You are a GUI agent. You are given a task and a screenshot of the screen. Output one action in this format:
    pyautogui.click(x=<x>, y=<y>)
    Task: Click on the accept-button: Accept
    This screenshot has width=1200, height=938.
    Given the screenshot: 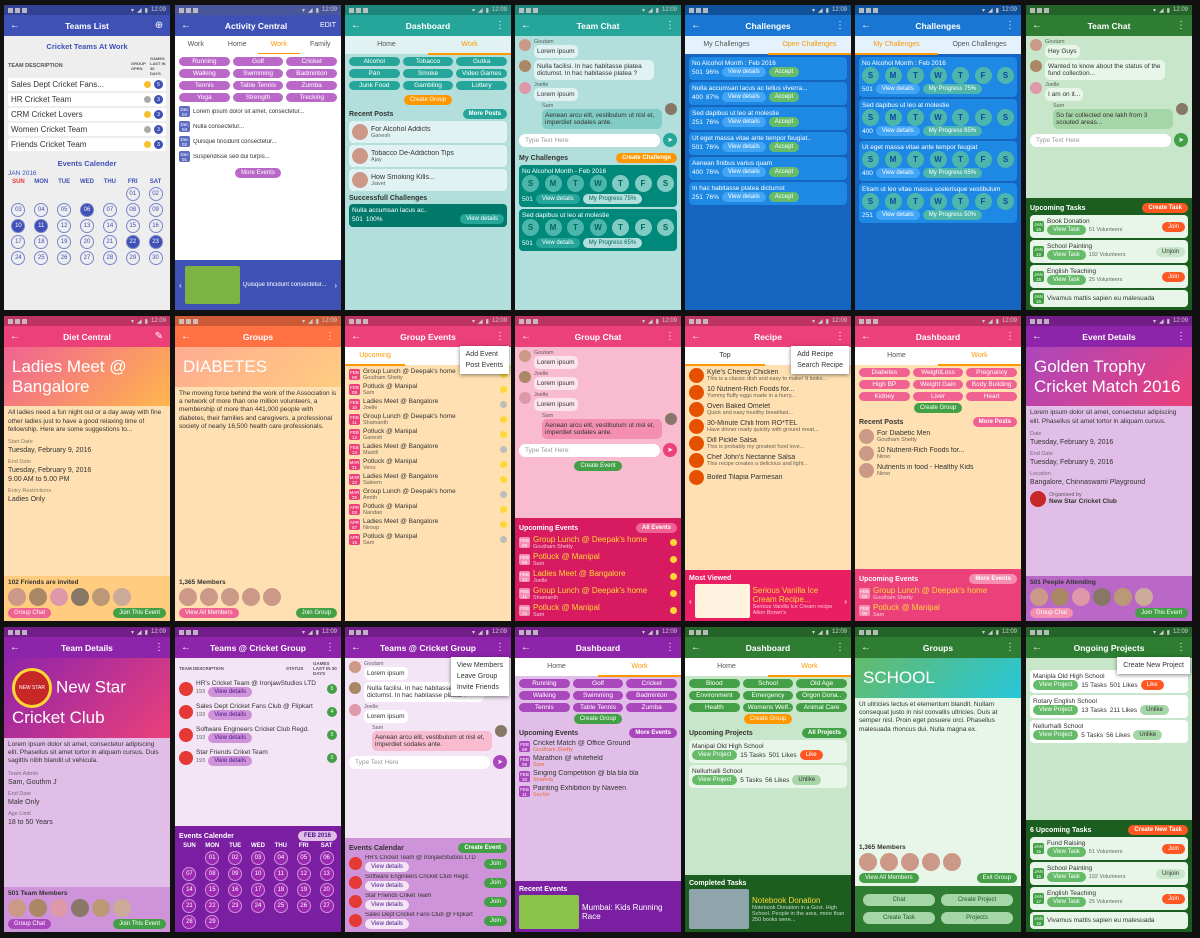 What is the action you would take?
    pyautogui.click(x=784, y=172)
    